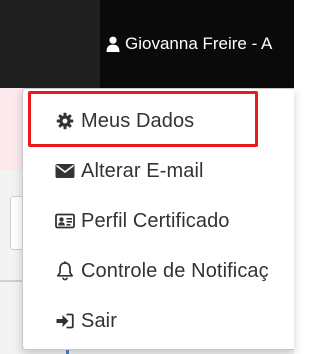  Describe the element at coordinates (65, 221) in the screenshot. I see `id-card-icon` at that location.